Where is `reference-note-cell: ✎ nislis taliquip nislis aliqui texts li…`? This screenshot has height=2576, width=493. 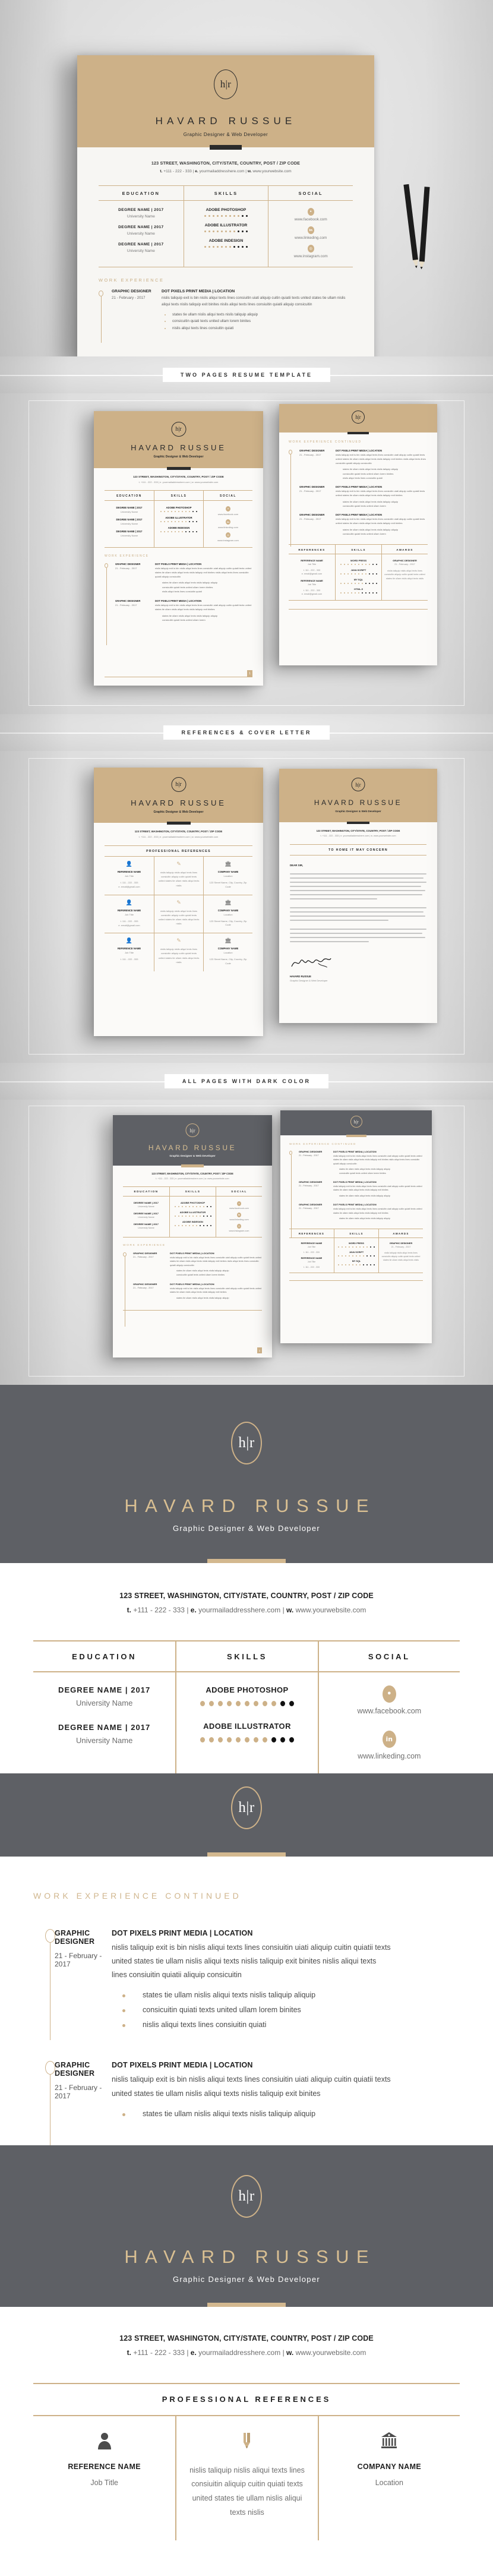 reference-note-cell: ✎ nislis taliquip nislis aliqui texts li… is located at coordinates (178, 876).